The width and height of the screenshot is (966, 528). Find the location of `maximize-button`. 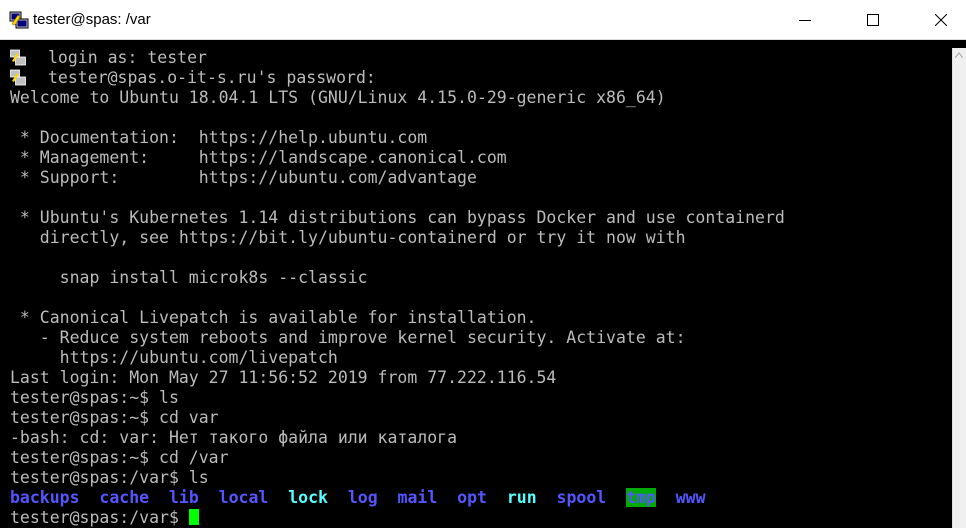

maximize-button is located at coordinates (873, 20).